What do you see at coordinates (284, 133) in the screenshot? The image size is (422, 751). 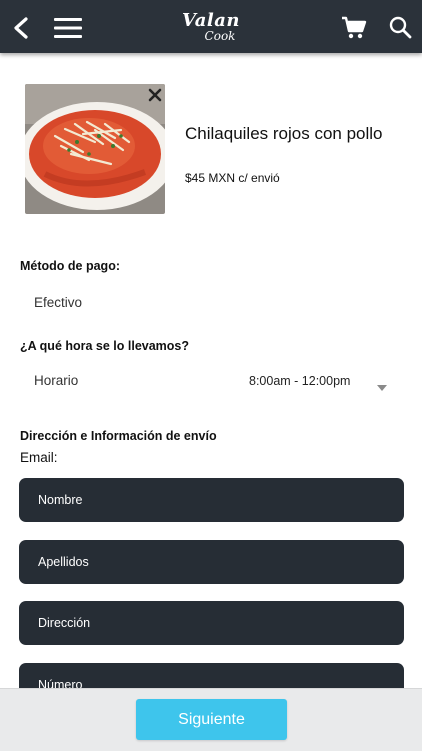 I see `product-name: Chilaquiles rojos con pollo` at bounding box center [284, 133].